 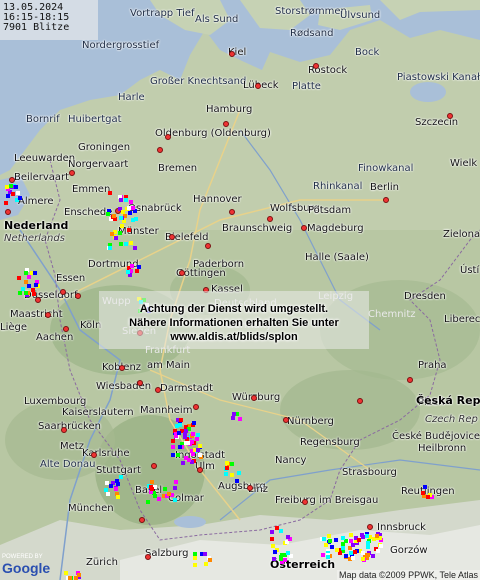 I want to click on place-label: Norgervaart, so click(x=98, y=164).